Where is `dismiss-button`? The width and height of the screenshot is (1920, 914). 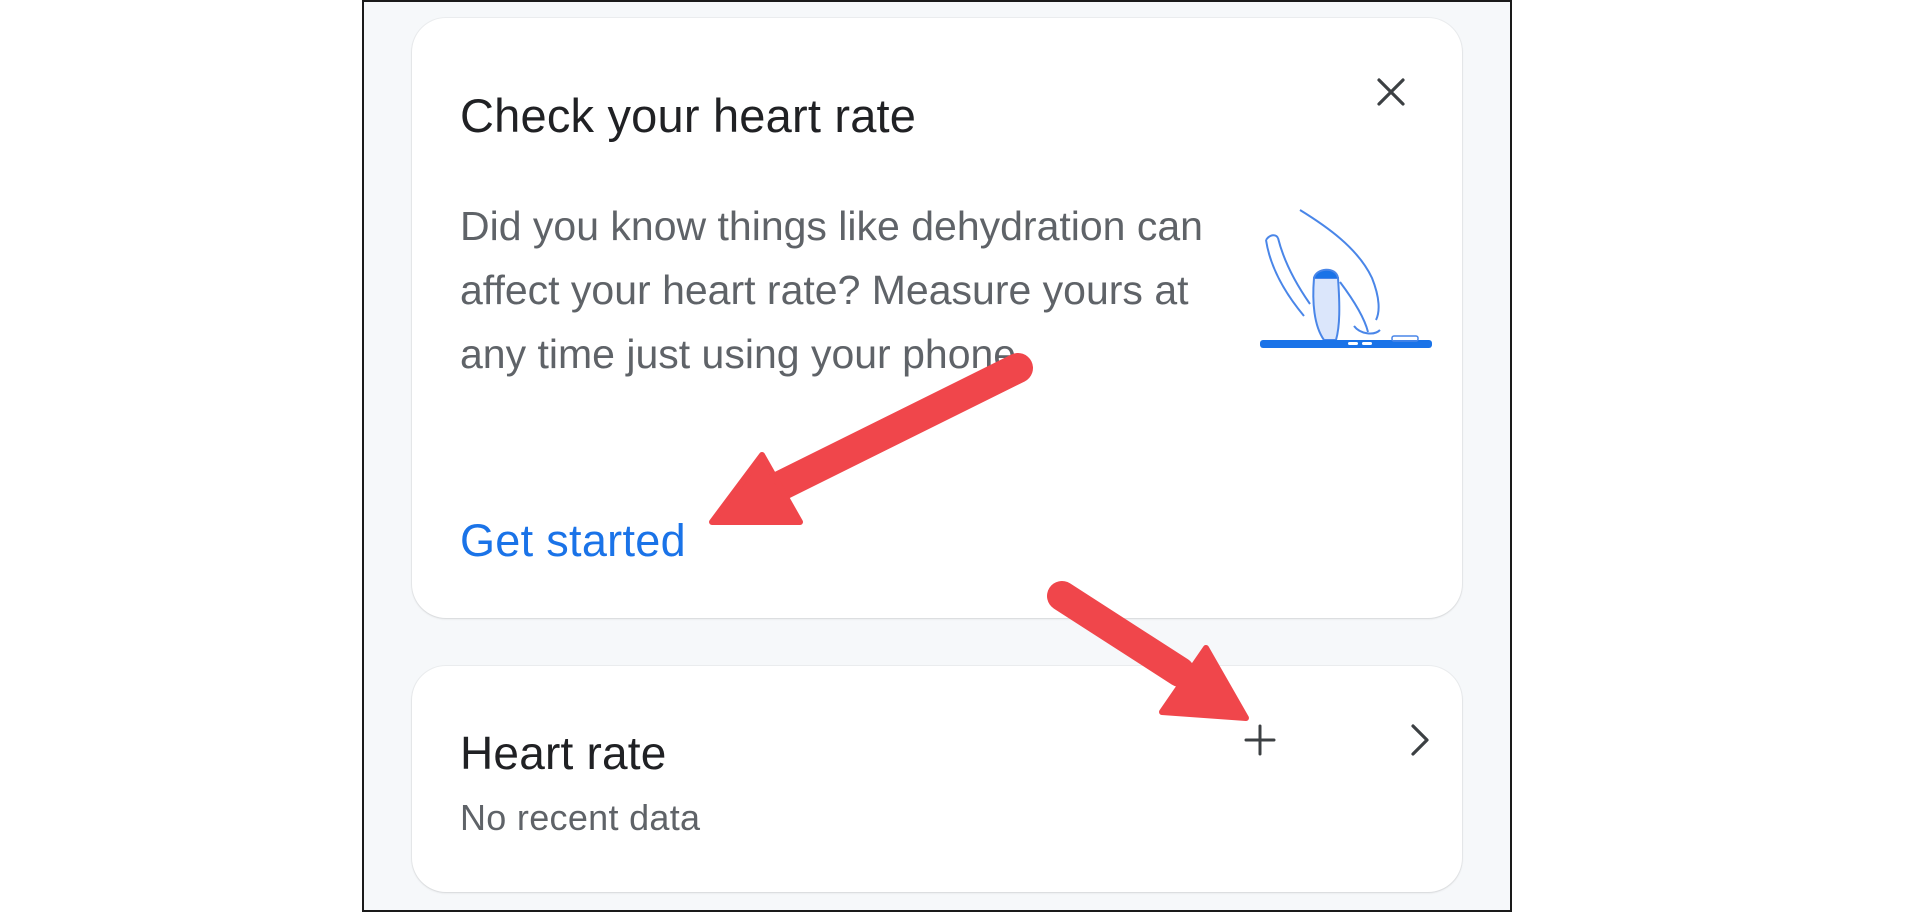
dismiss-button is located at coordinates (1391, 92).